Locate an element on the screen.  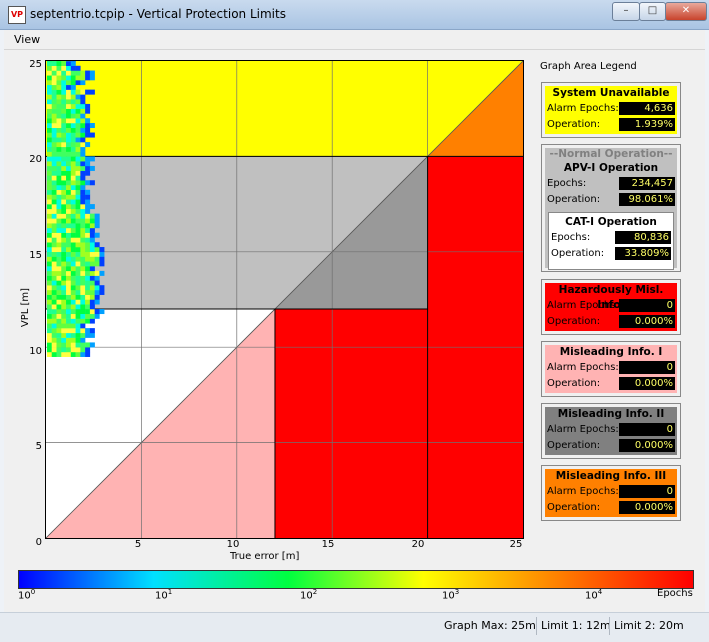
close-button: ✕ is located at coordinates (686, 11).